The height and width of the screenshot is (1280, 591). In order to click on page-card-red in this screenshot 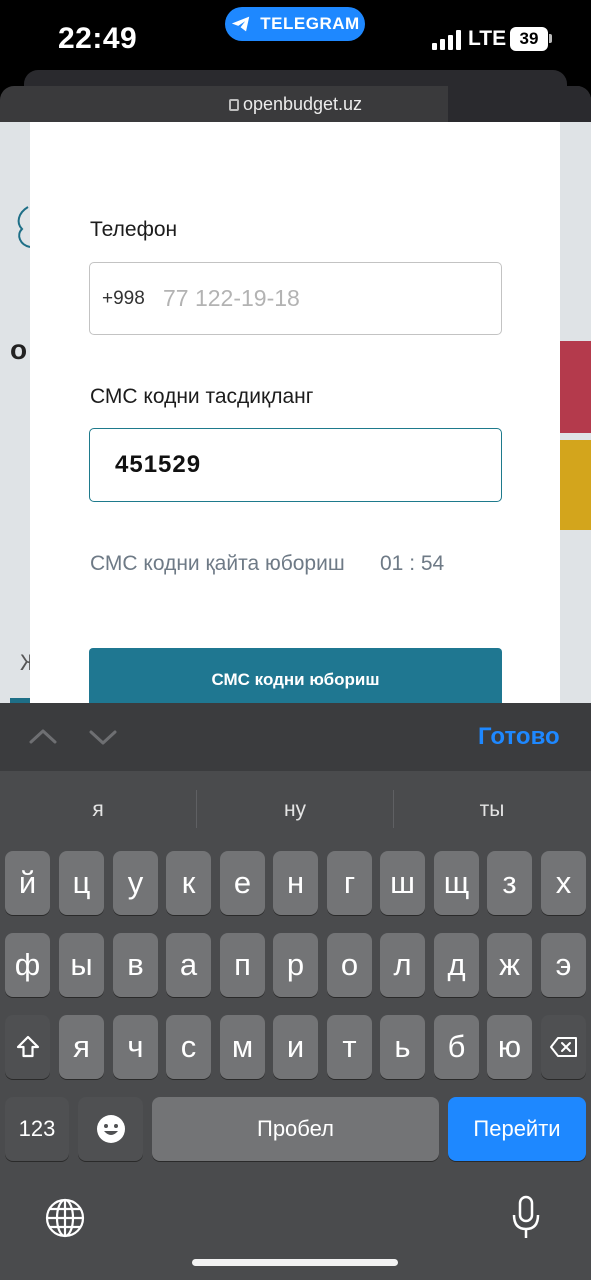, I will do `click(575, 387)`.